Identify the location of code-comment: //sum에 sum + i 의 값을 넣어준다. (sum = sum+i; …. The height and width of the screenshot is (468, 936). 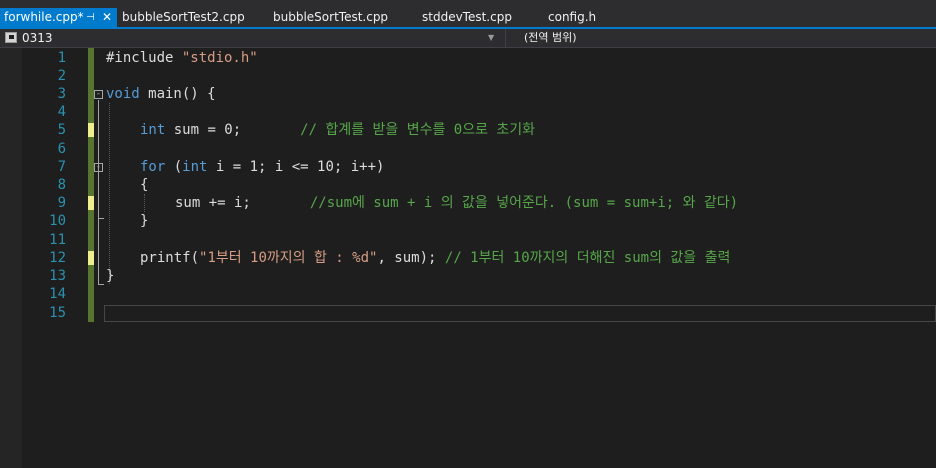
(524, 203).